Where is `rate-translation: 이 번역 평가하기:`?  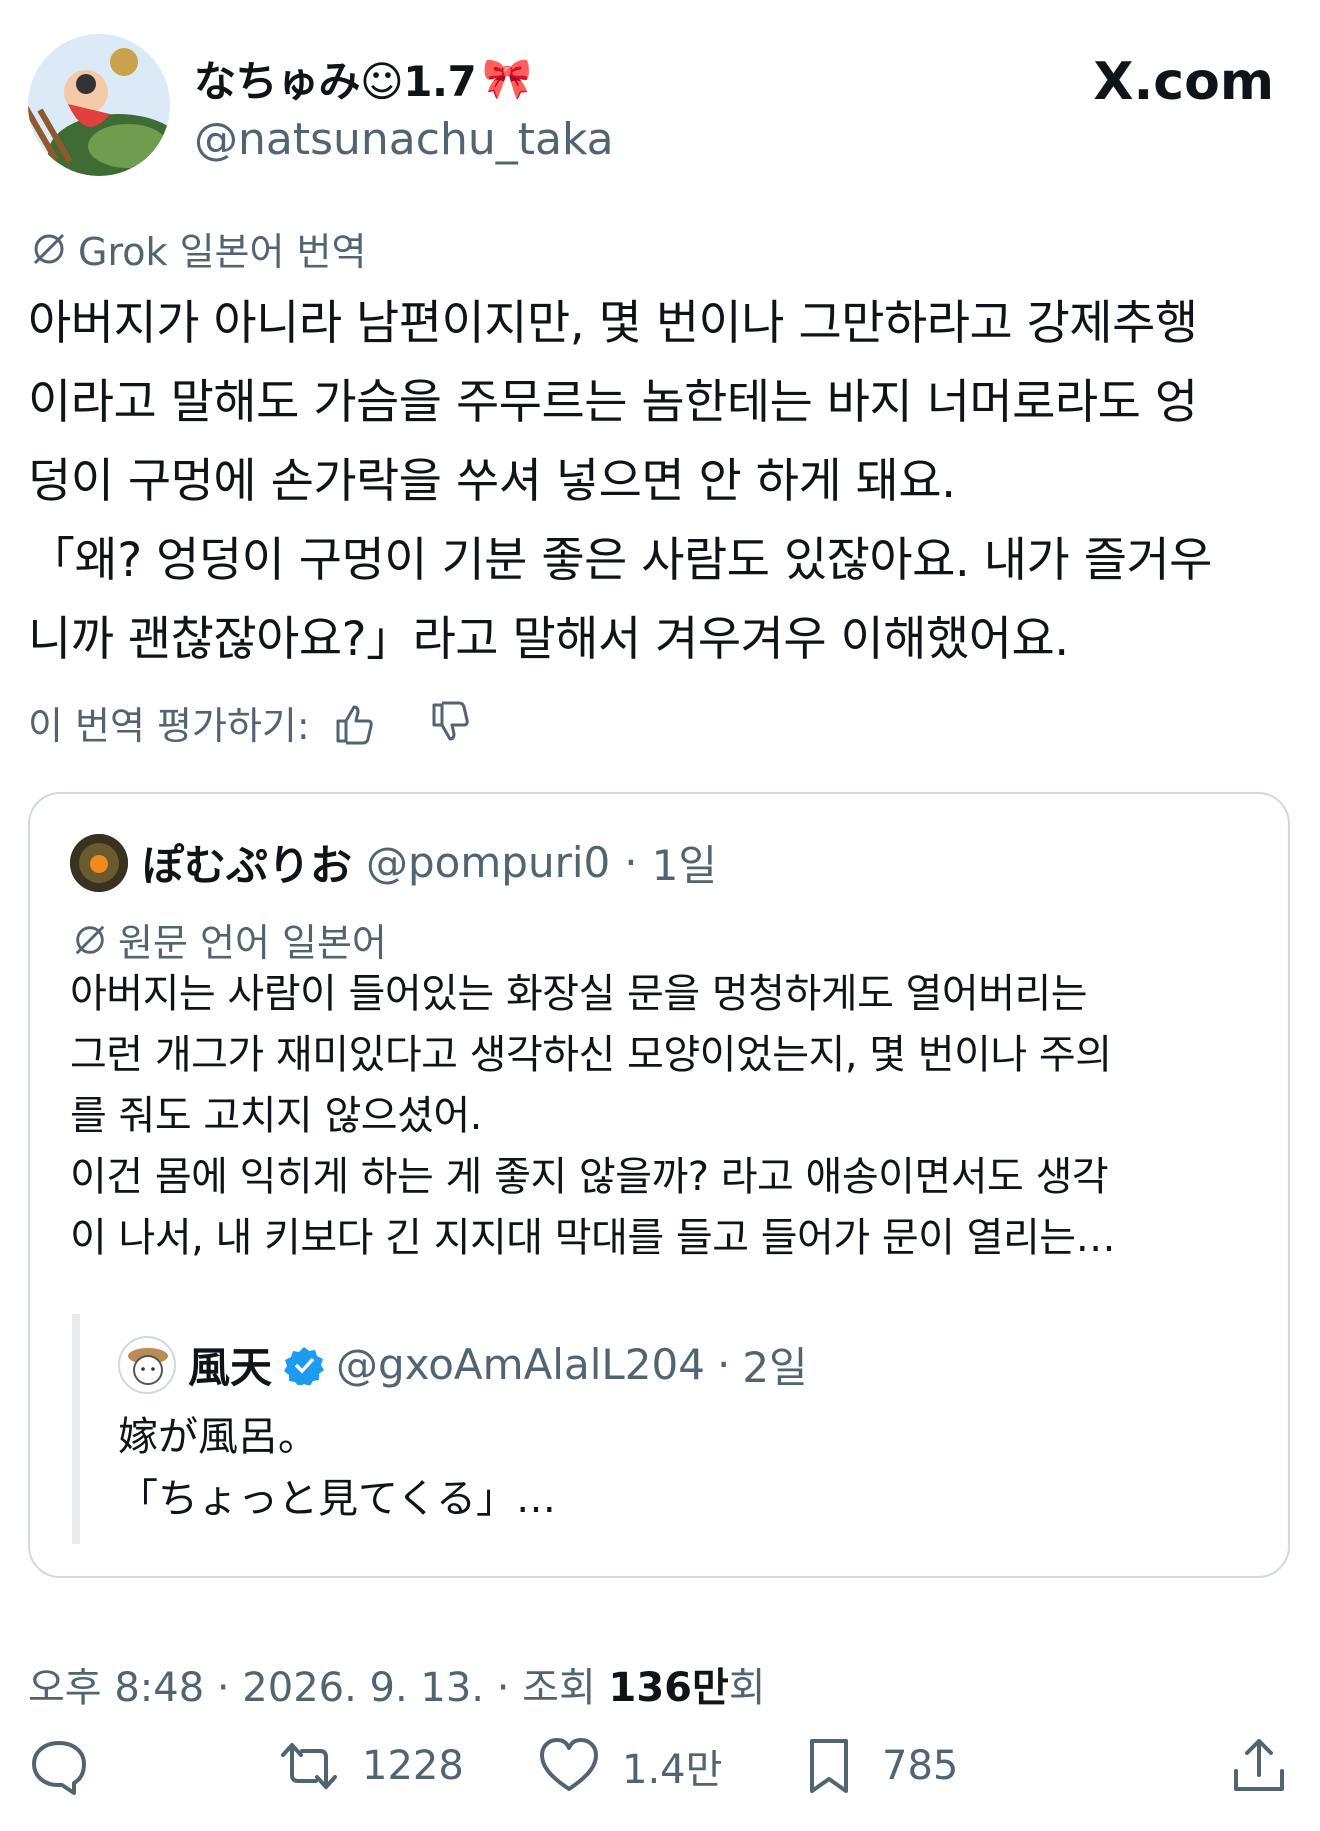
rate-translation: 이 번역 평가하기: is located at coordinates (251, 722).